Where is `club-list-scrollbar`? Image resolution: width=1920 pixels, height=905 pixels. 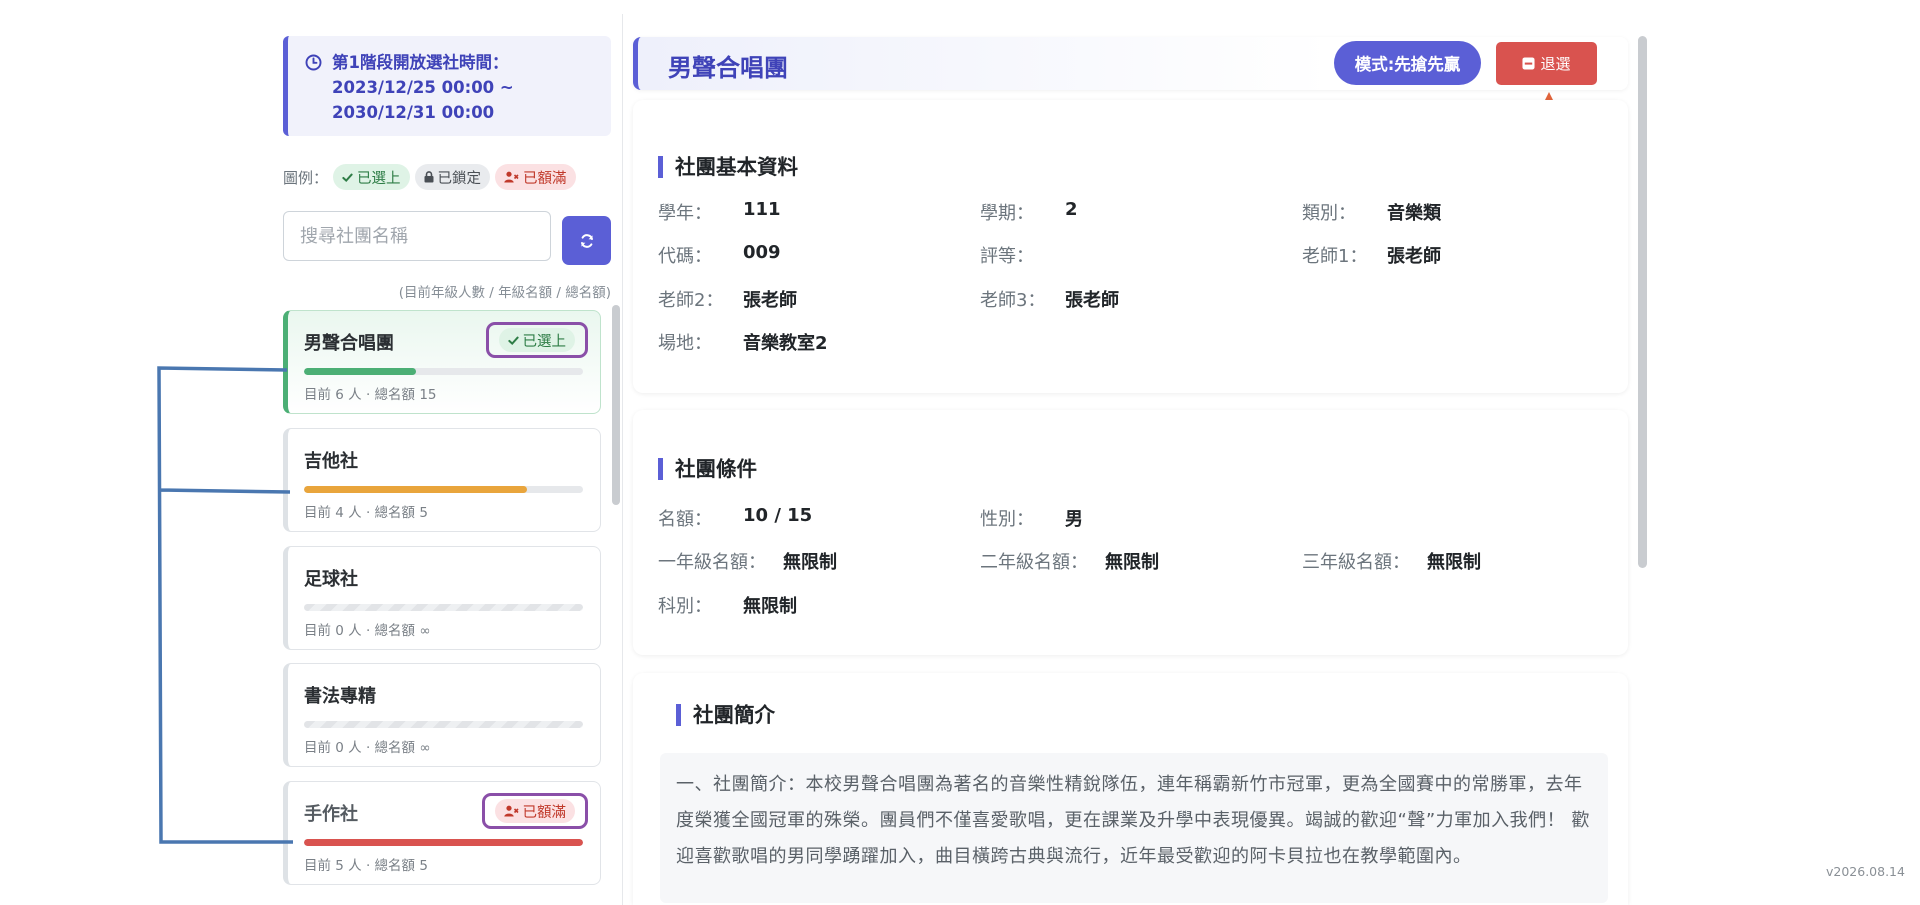
club-list-scrollbar is located at coordinates (616, 405).